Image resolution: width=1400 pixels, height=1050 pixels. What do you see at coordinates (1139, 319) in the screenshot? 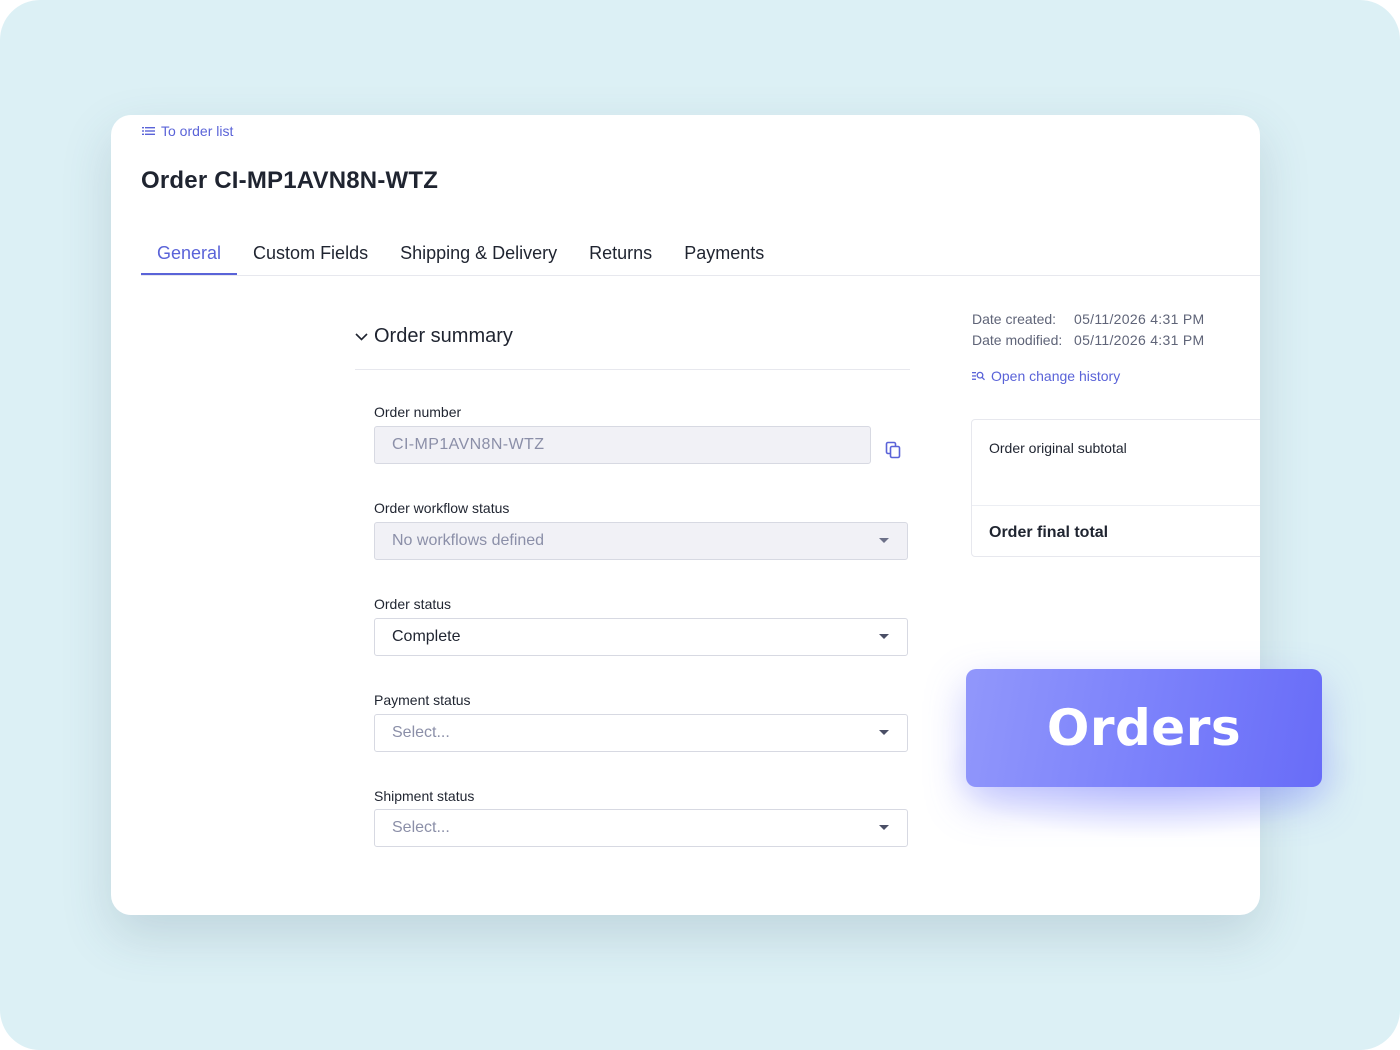
I see `date-created-value: 05/11/2026 4:31 PM` at bounding box center [1139, 319].